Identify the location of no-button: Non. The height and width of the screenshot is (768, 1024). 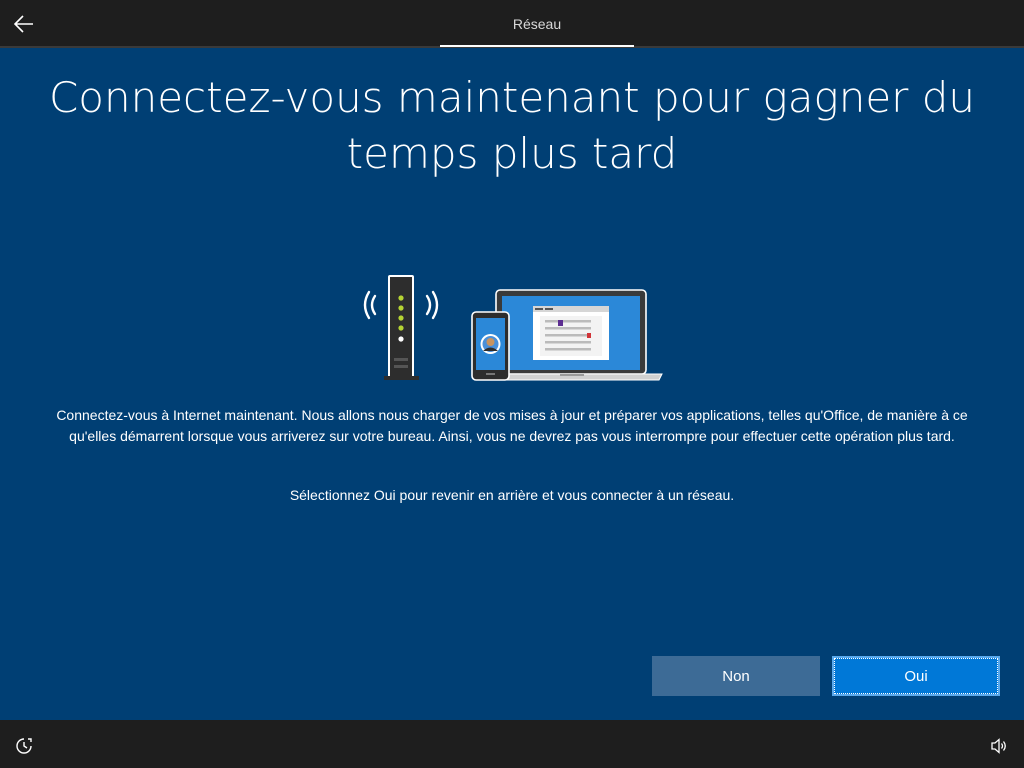
(736, 676).